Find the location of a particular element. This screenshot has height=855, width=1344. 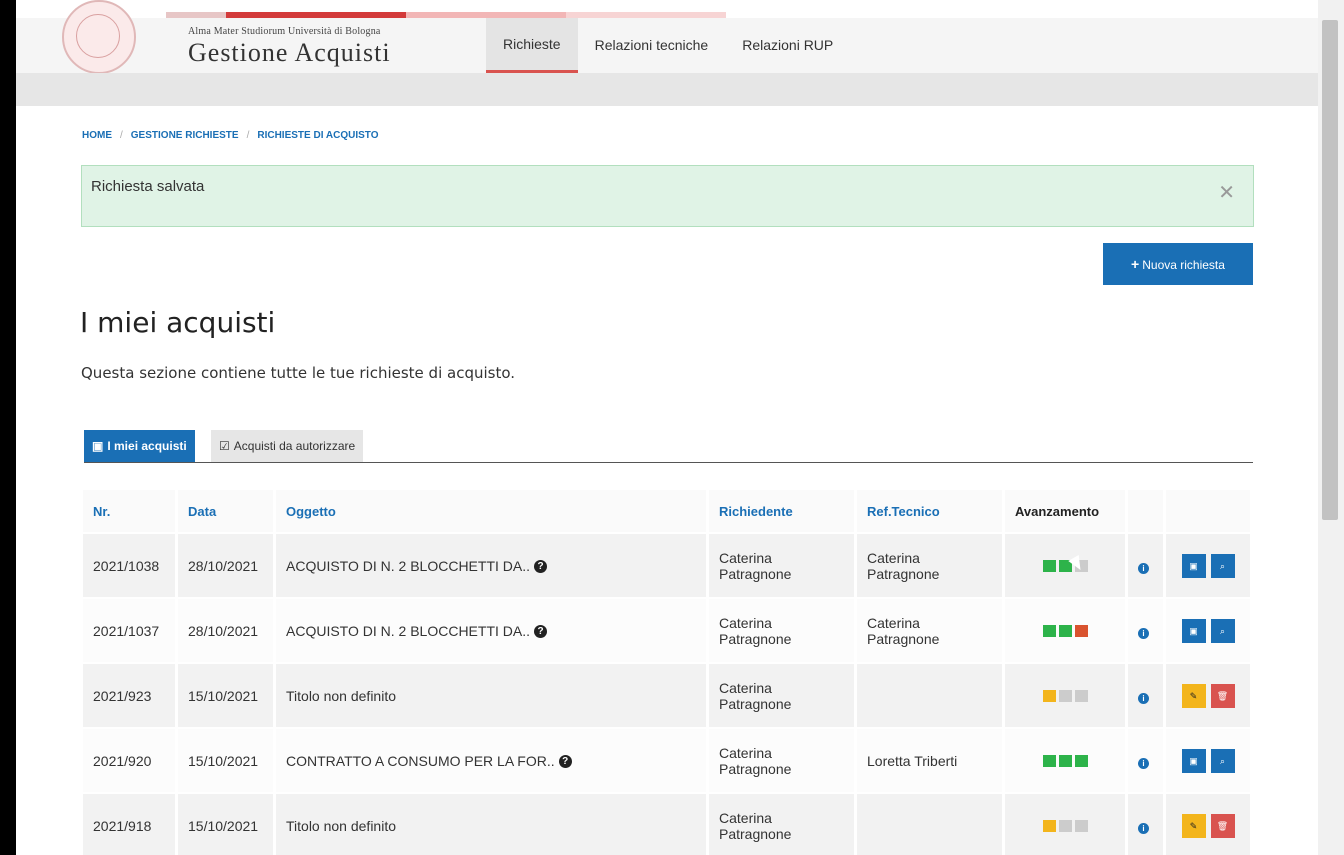

brand-app-title: Gestione Acquisti is located at coordinates (289, 52).